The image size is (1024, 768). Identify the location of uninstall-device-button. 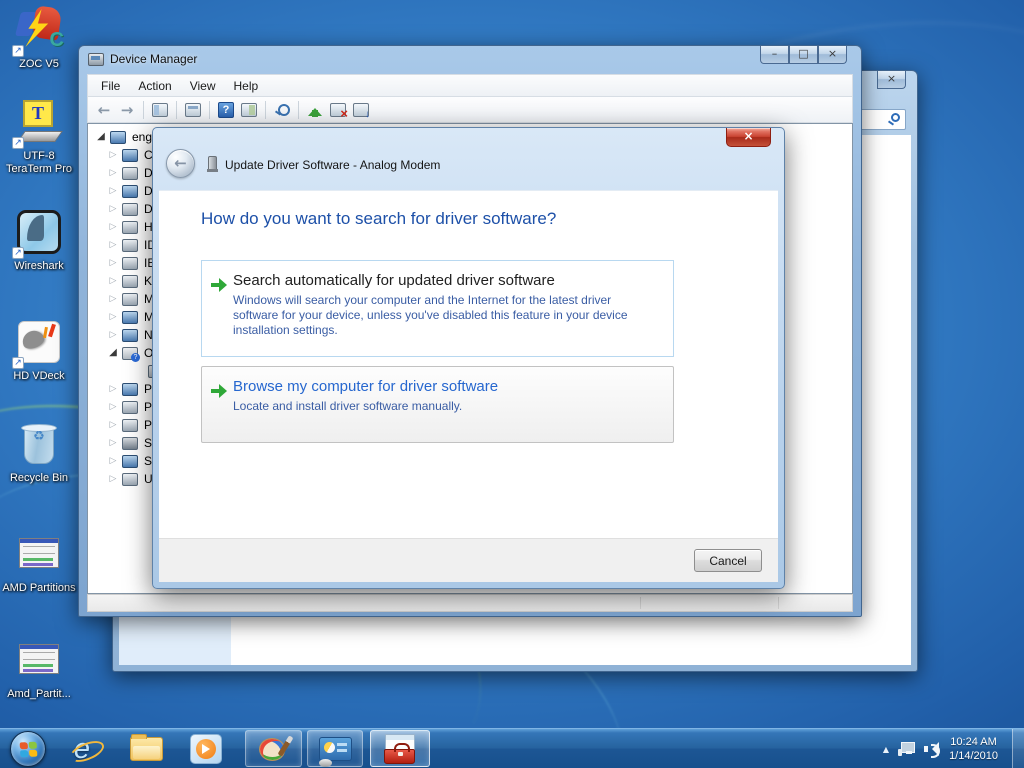
(338, 110).